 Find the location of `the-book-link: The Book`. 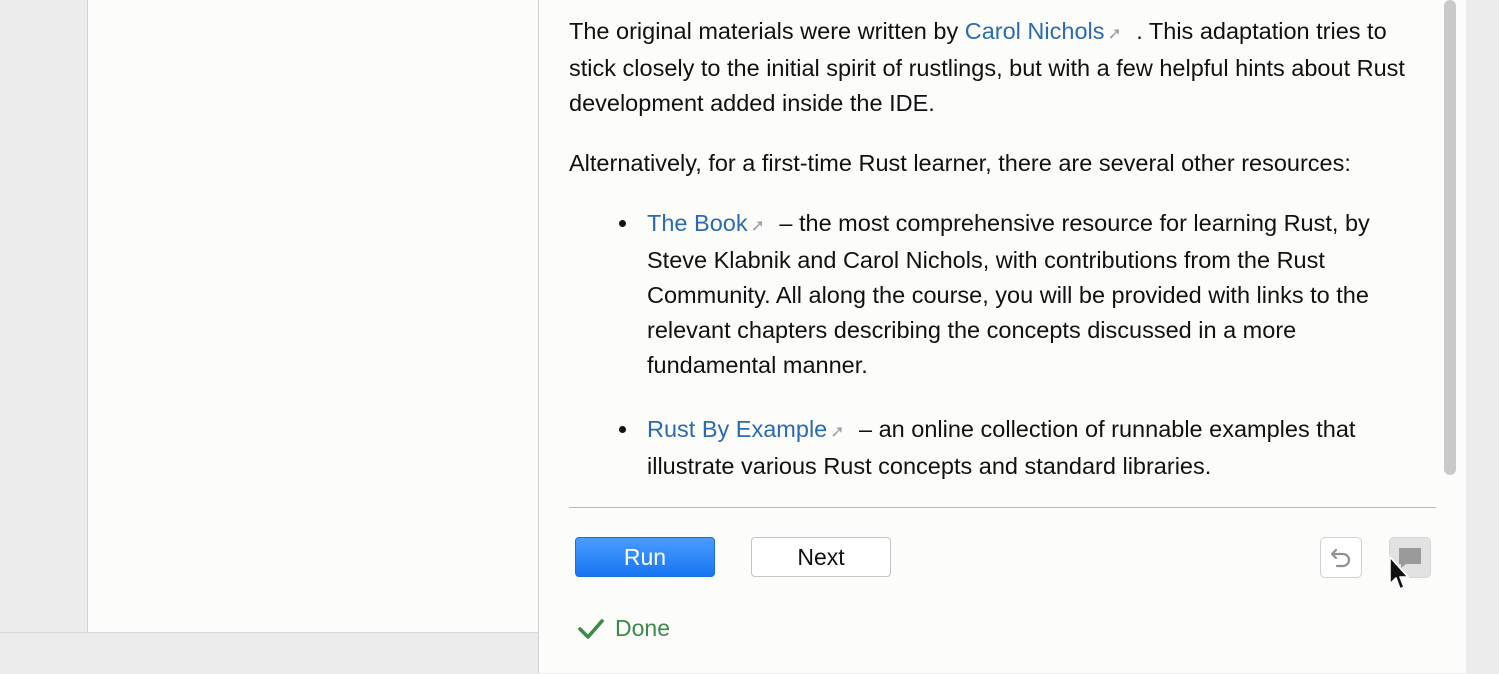

the-book-link: The Book is located at coordinates (697, 223).